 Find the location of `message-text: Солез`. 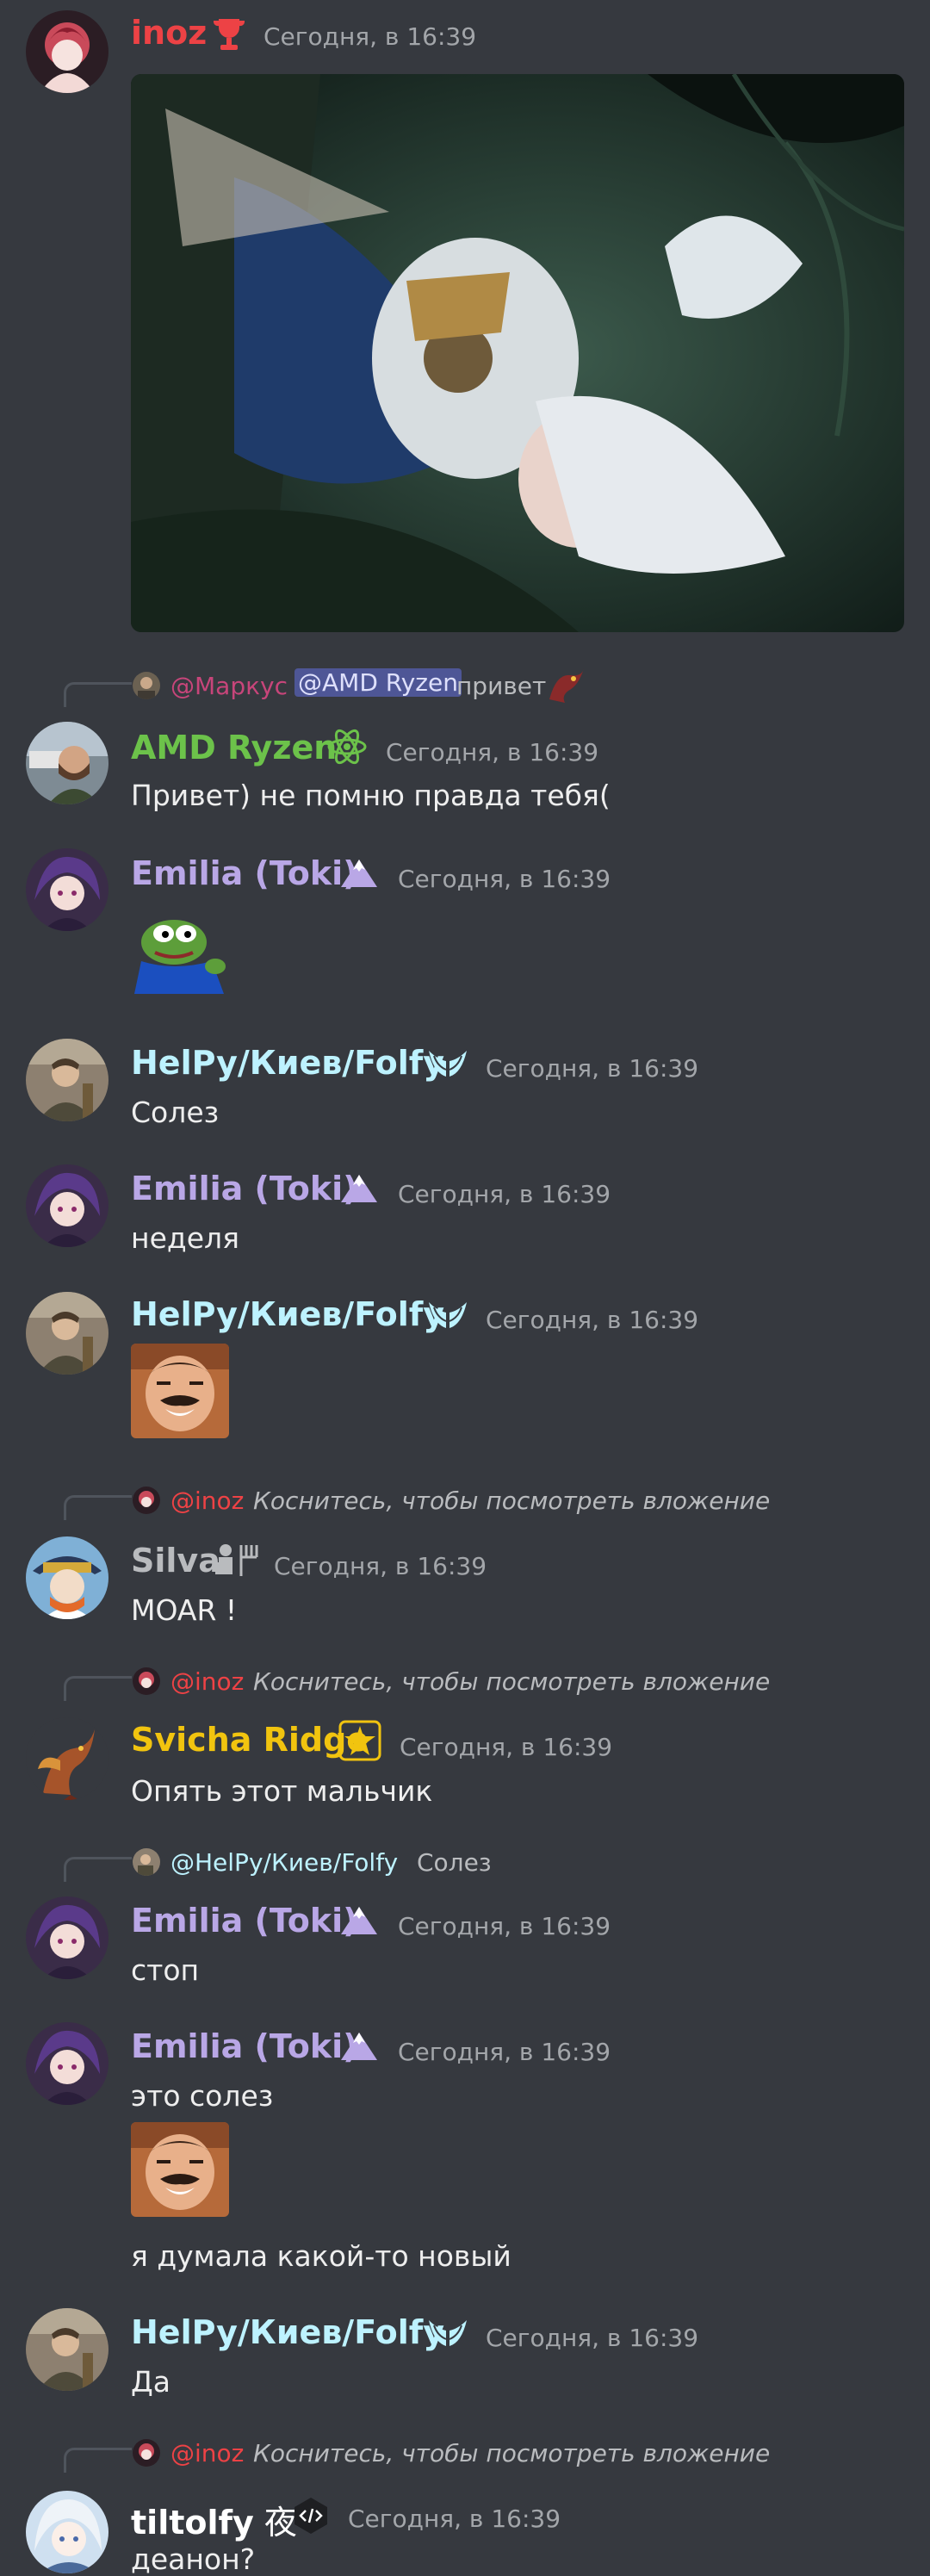

message-text: Солез is located at coordinates (176, 1112).